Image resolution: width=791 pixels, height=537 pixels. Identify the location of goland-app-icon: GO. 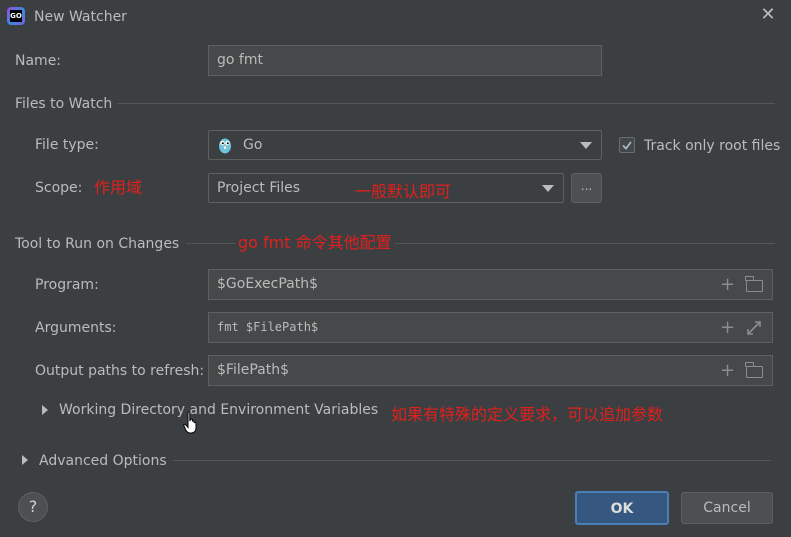
(16, 16).